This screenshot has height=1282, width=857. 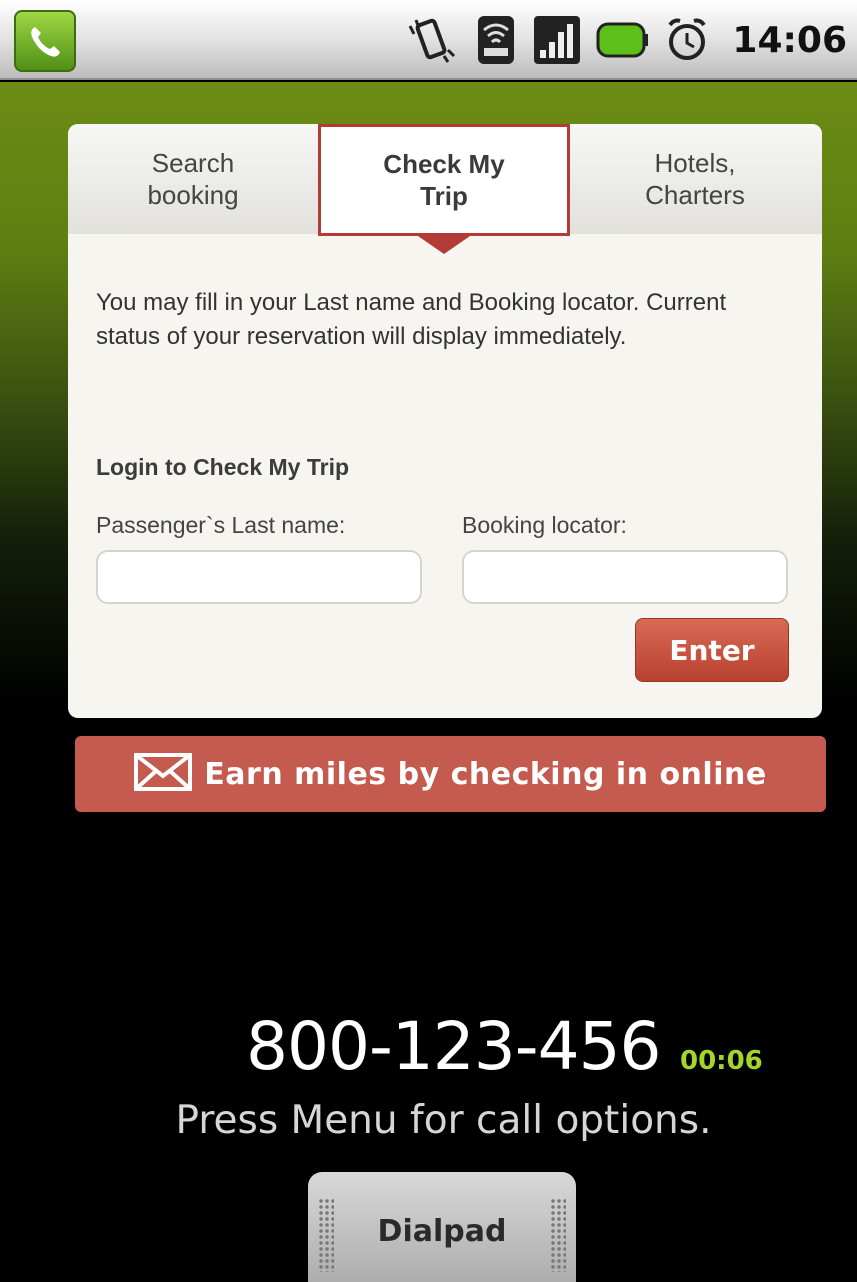 I want to click on tab-search-booking: Search booking, so click(x=193, y=179).